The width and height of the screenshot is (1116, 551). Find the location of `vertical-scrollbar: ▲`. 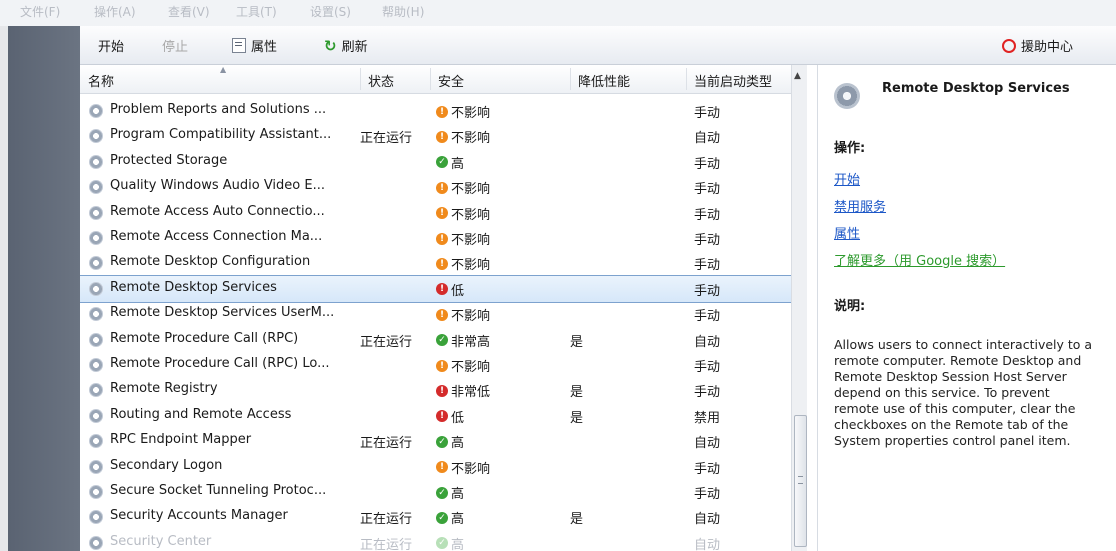

vertical-scrollbar: ▲ is located at coordinates (799, 308).